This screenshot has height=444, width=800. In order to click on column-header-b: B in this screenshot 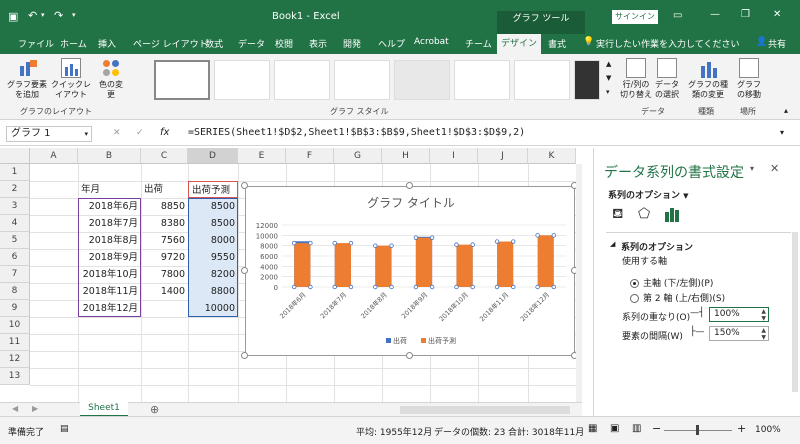, I will do `click(109, 156)`.